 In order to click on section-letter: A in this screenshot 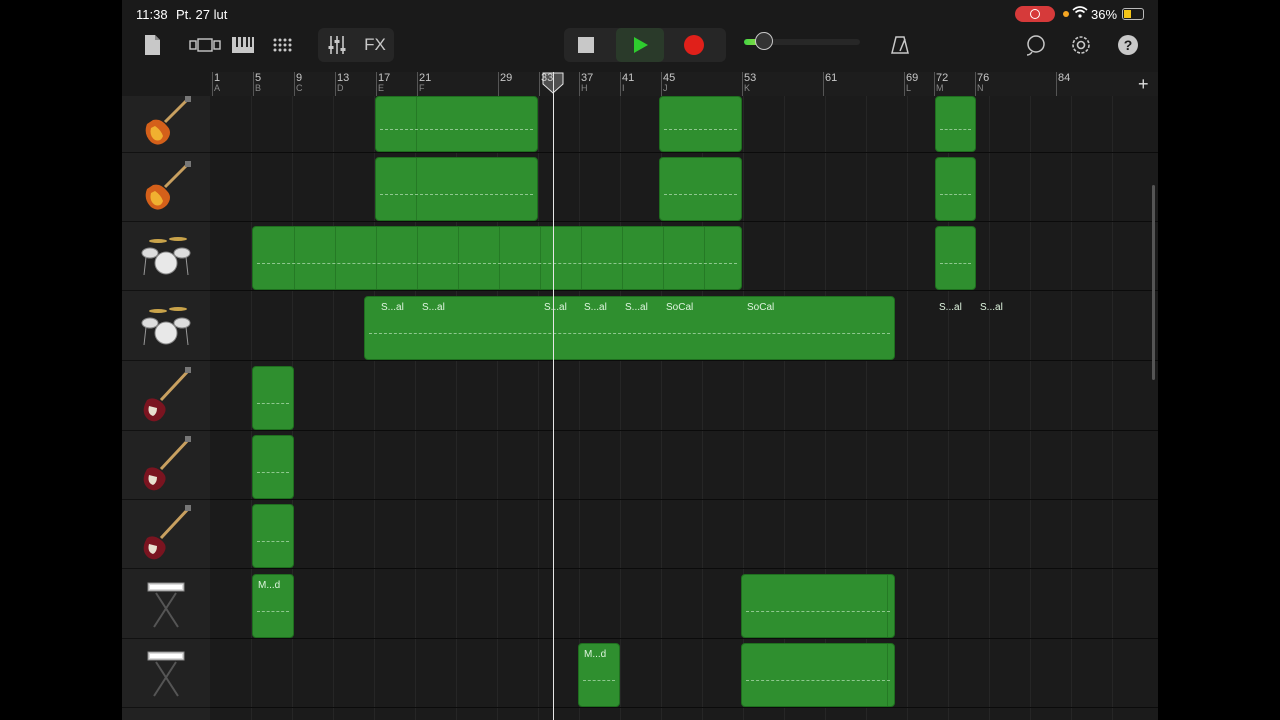, I will do `click(217, 88)`.